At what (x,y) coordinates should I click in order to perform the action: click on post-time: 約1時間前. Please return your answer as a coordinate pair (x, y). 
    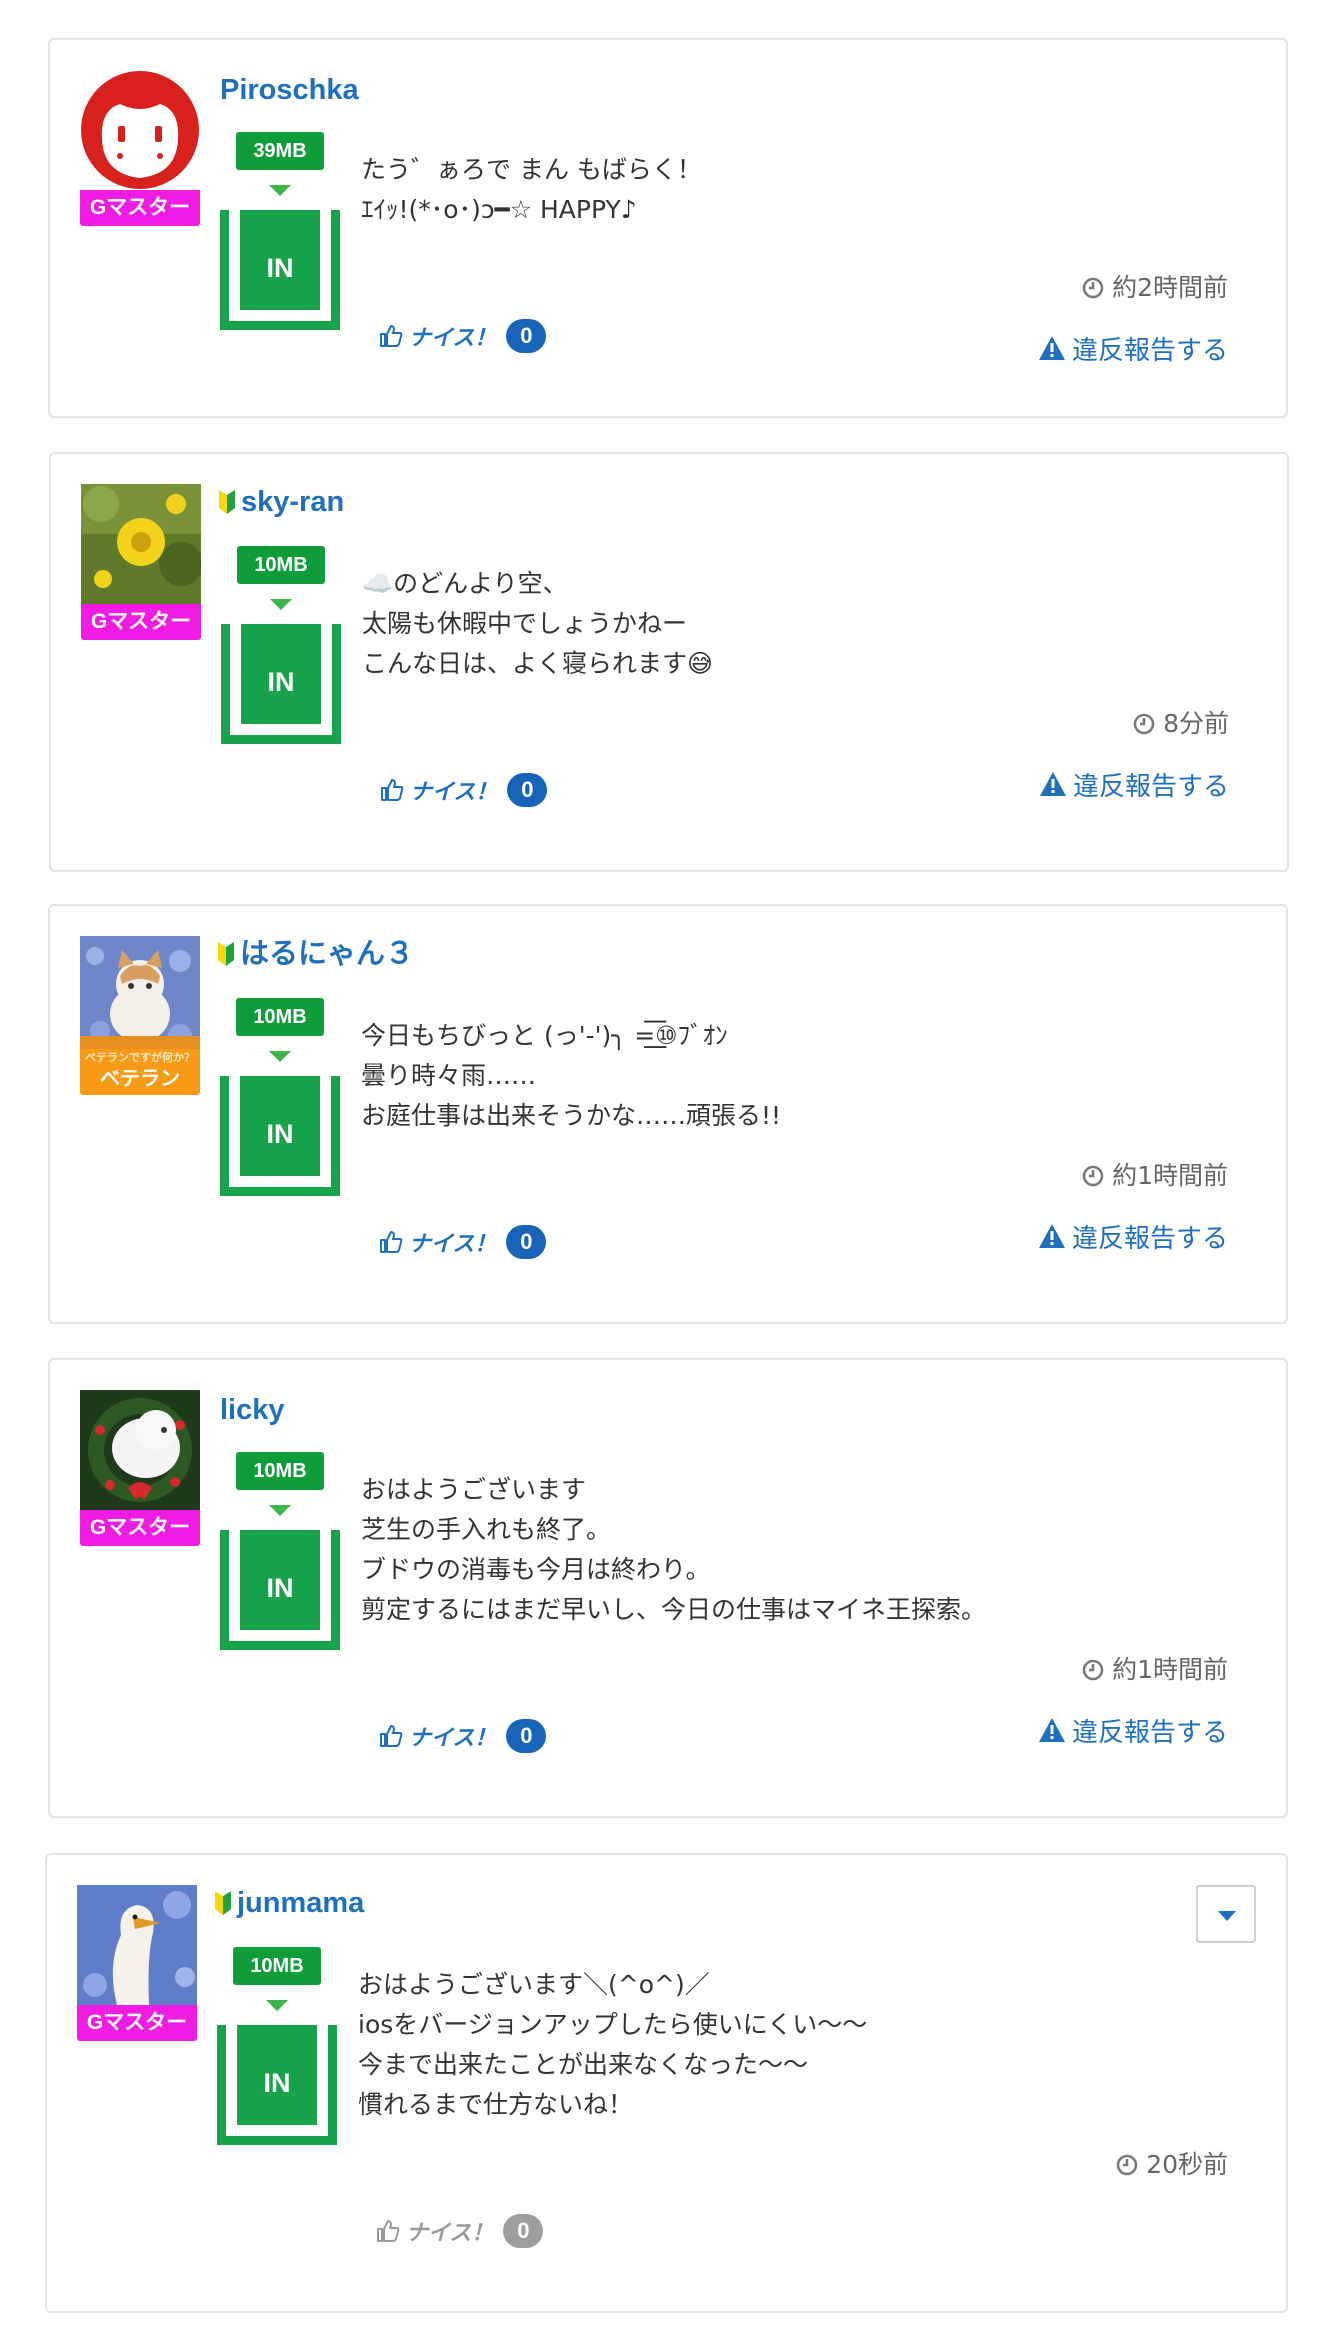
    Looking at the image, I should click on (1155, 1176).